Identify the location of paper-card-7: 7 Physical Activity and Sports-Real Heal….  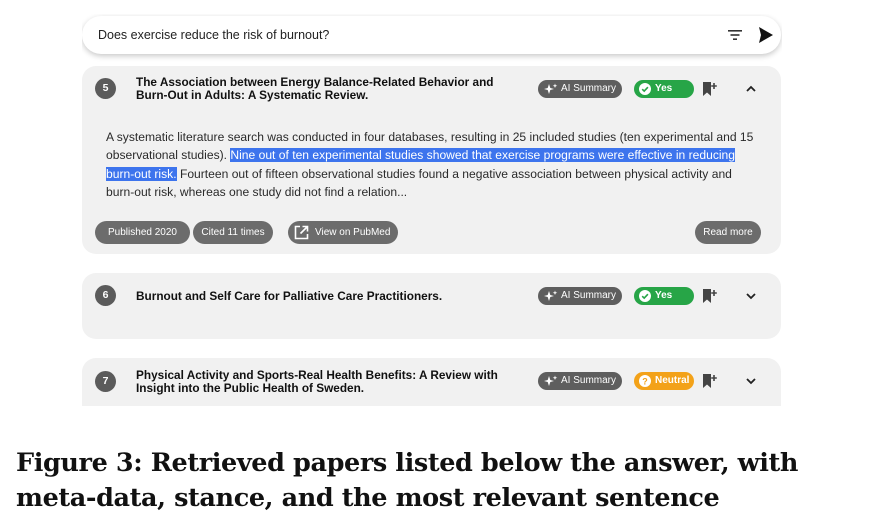
(431, 382).